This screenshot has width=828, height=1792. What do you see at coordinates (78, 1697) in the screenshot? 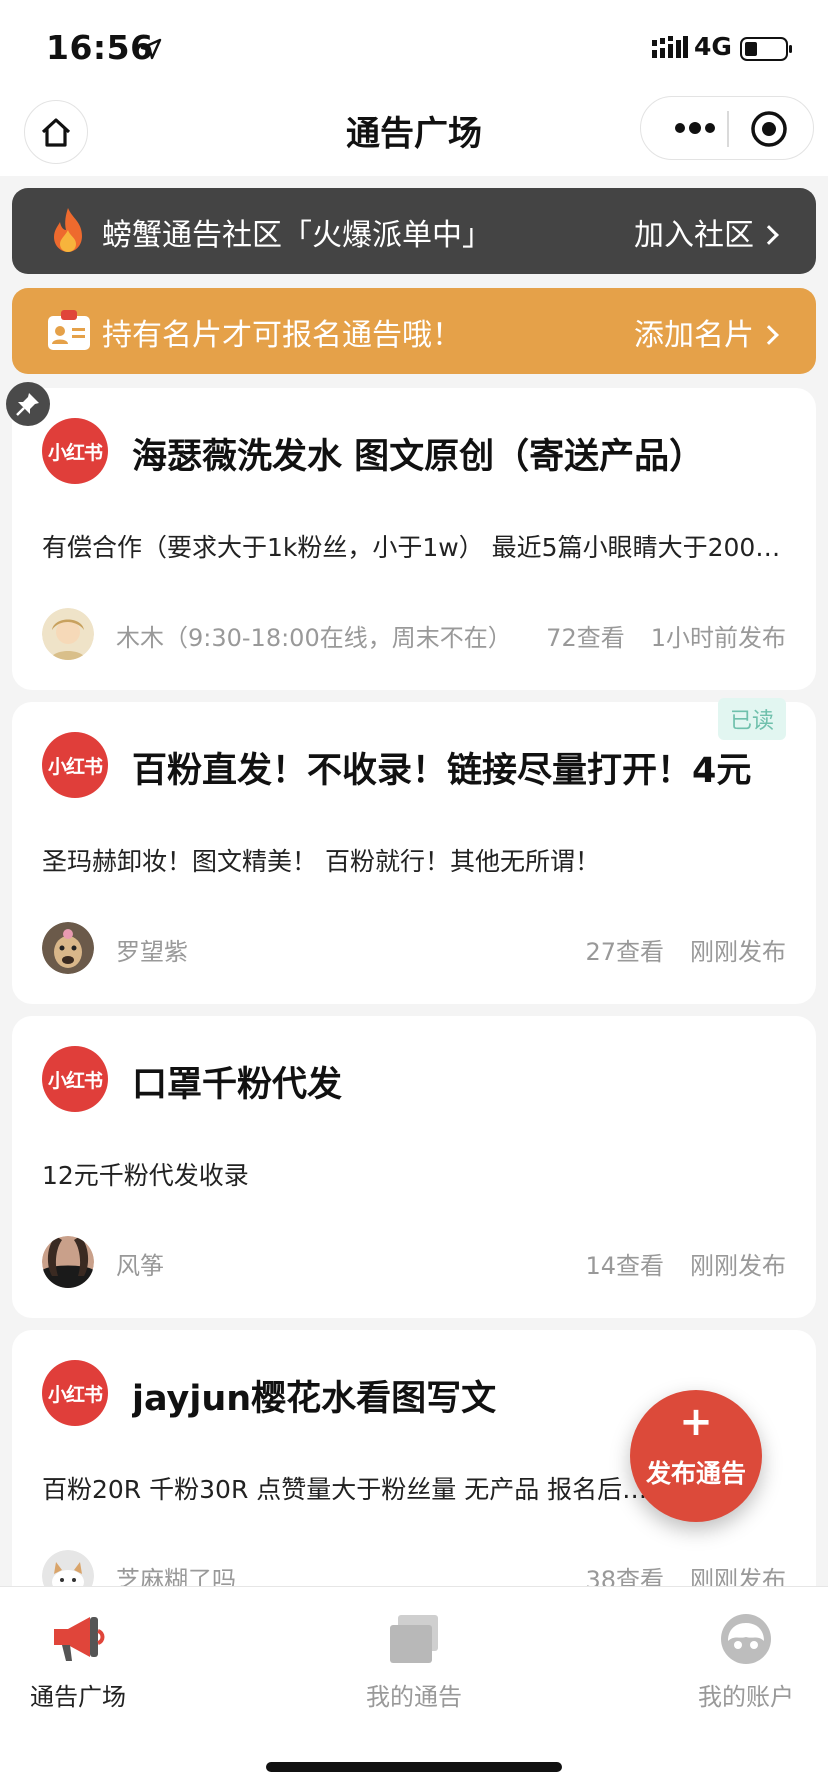
I see `tab-label: 通告广场` at bounding box center [78, 1697].